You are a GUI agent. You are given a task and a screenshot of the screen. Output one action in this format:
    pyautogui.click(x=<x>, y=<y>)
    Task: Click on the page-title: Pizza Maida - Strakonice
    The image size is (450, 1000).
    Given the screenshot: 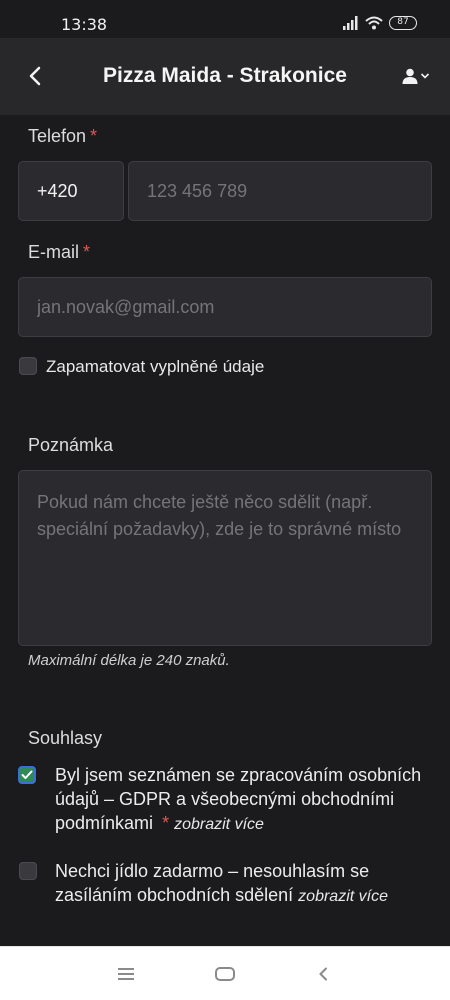 What is the action you would take?
    pyautogui.click(x=225, y=75)
    